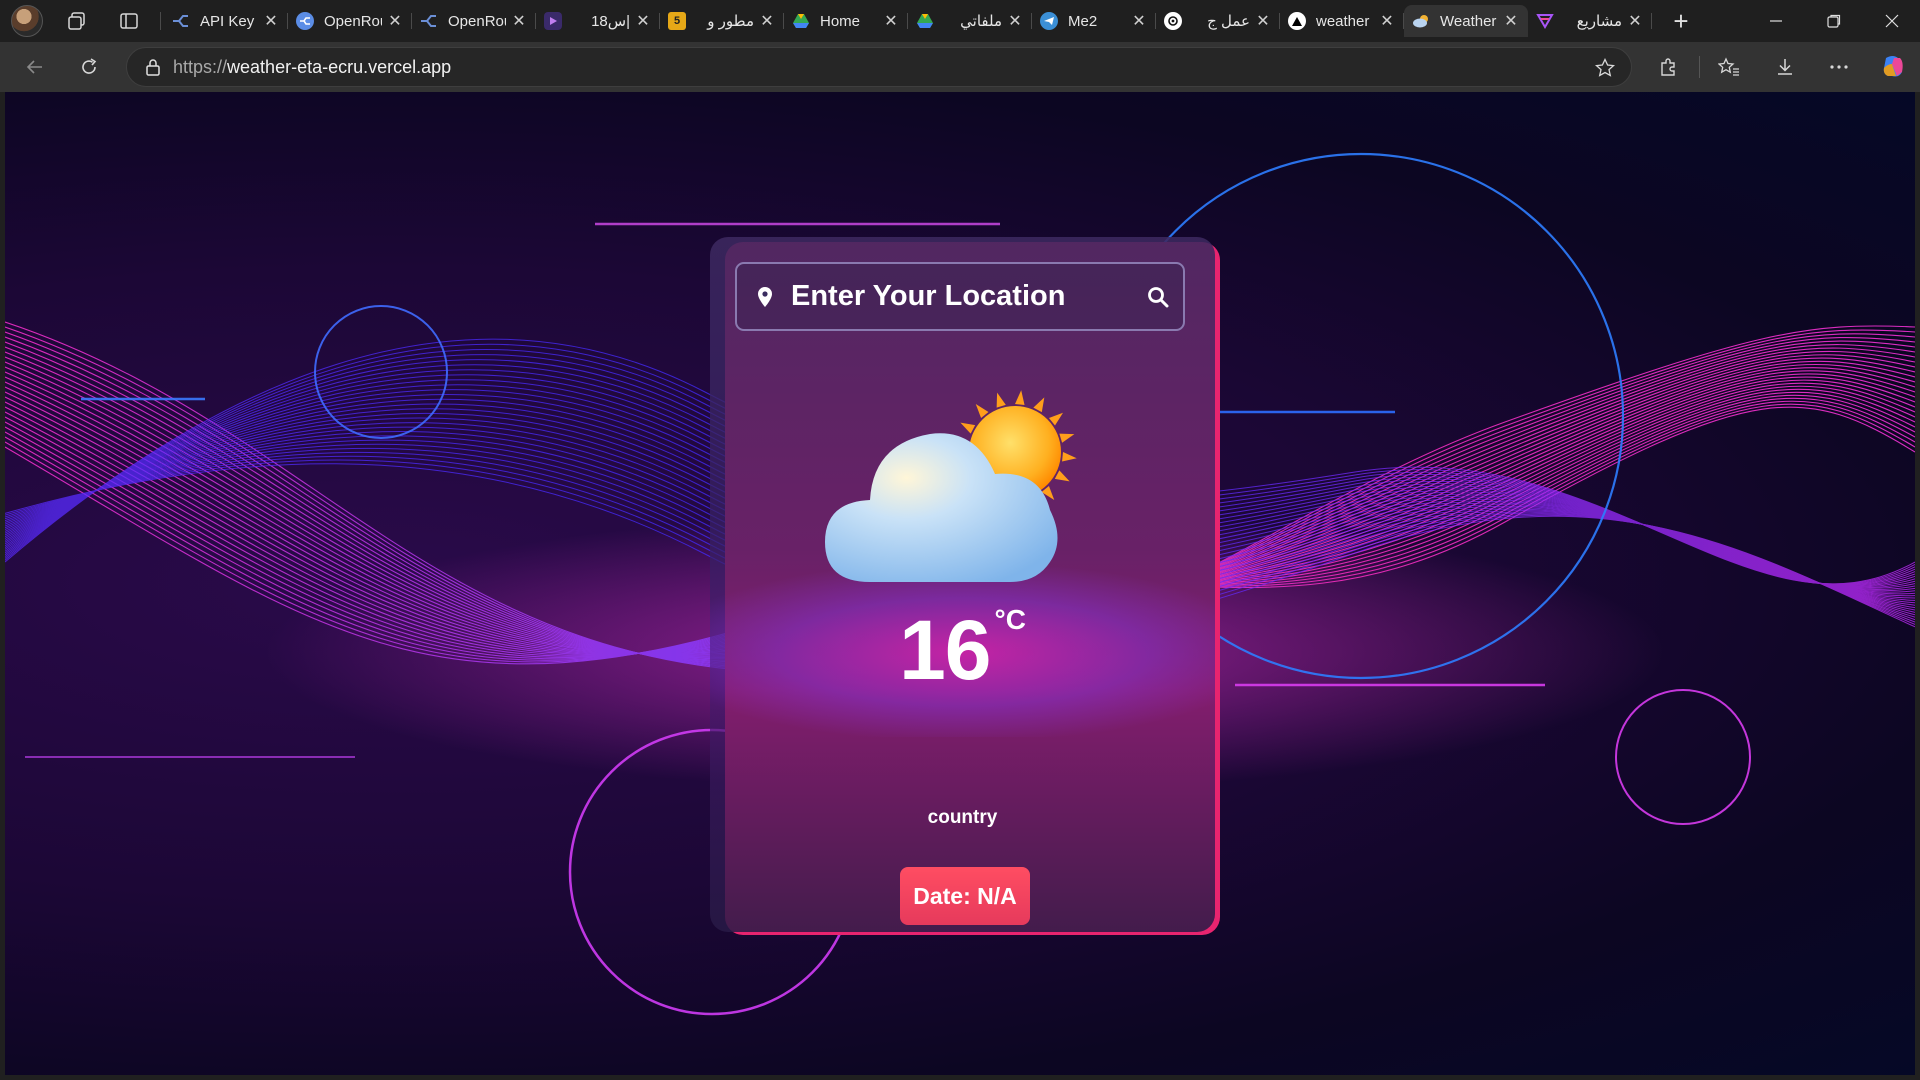 The image size is (1920, 1080). What do you see at coordinates (1158, 297) in the screenshot?
I see `search-icon` at bounding box center [1158, 297].